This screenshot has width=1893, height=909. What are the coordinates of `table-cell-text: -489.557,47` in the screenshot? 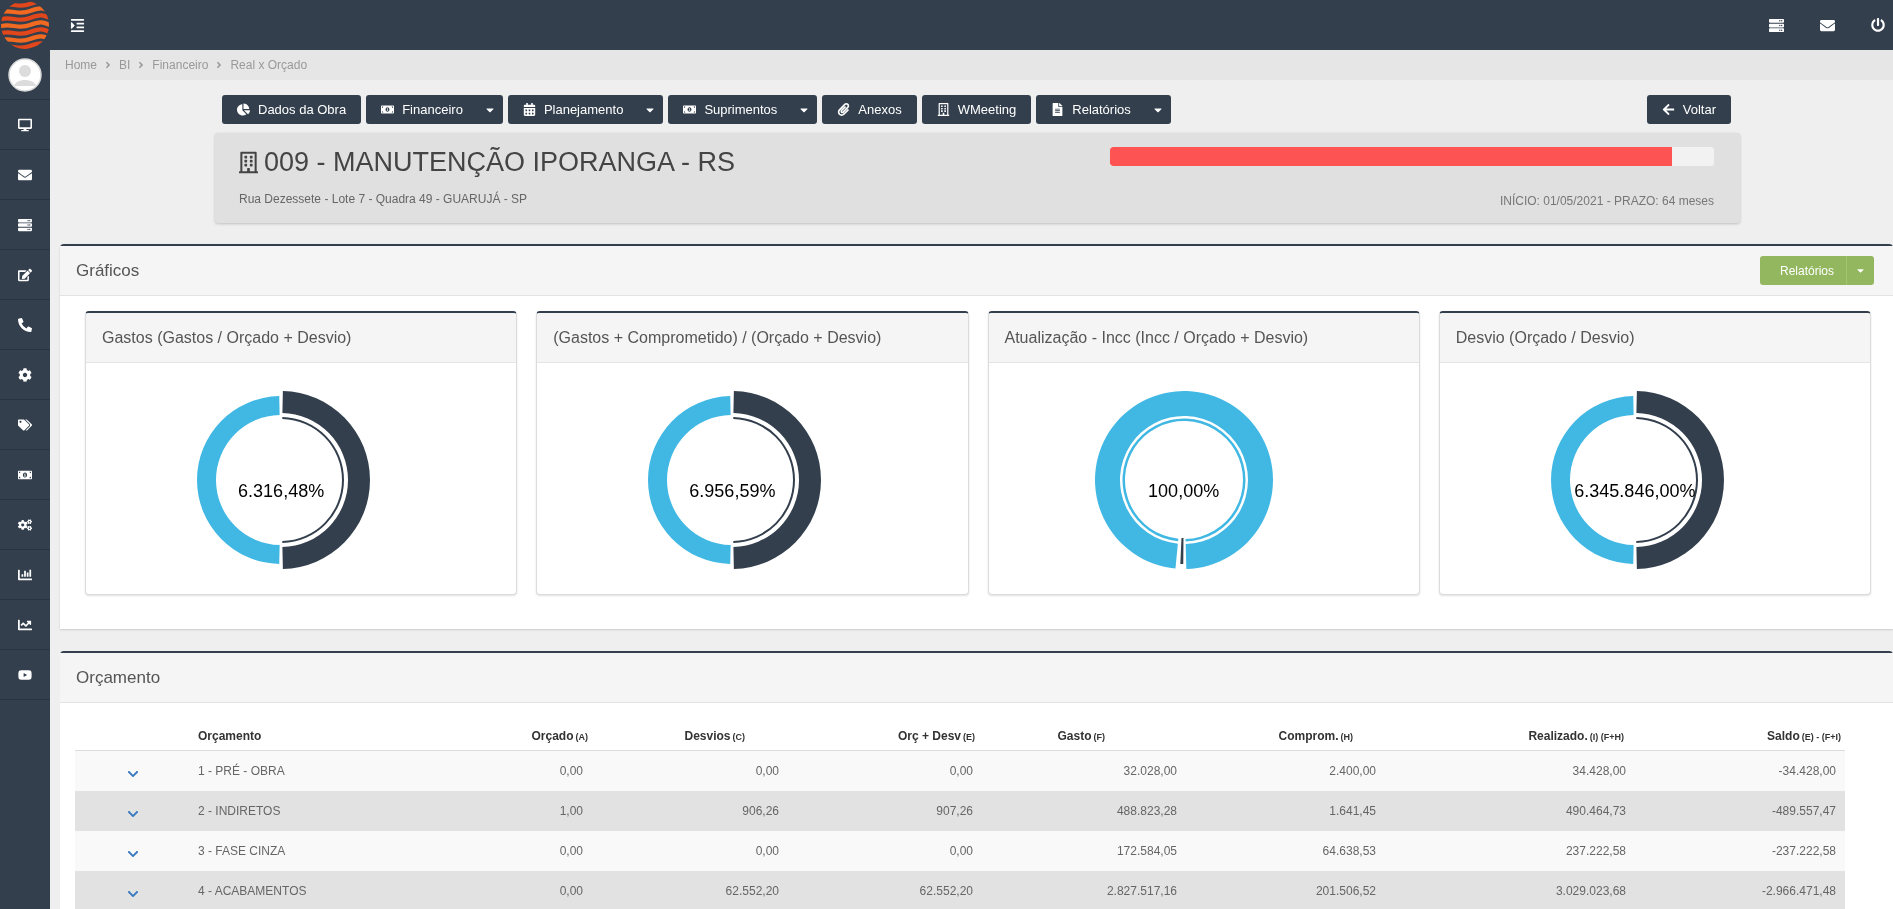 It's located at (1803, 811).